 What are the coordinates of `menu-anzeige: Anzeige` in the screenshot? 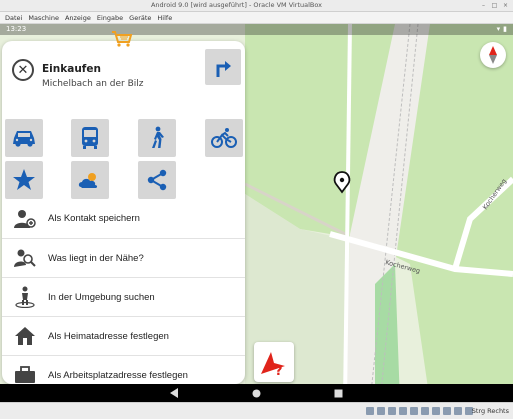 It's located at (78, 18).